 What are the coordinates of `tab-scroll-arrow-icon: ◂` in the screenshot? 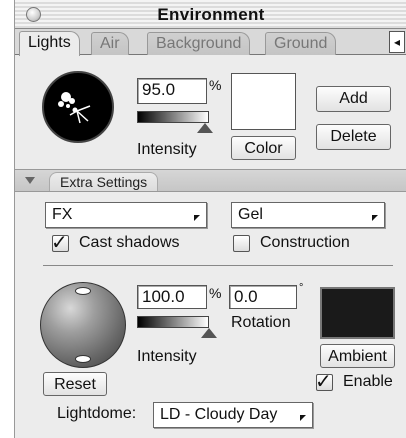 It's located at (397, 42).